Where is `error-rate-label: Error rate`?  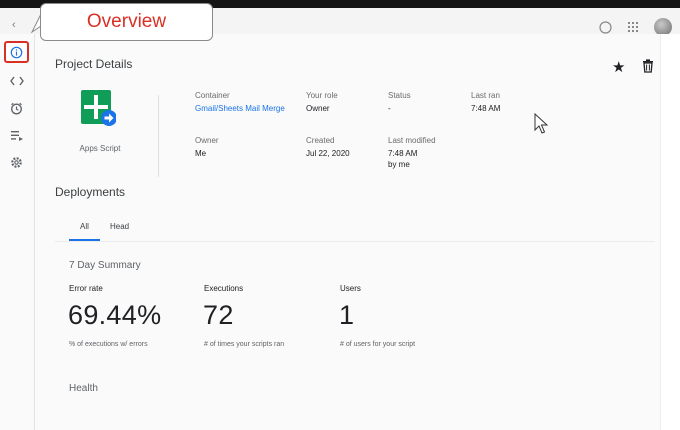
error-rate-label: Error rate is located at coordinates (86, 288).